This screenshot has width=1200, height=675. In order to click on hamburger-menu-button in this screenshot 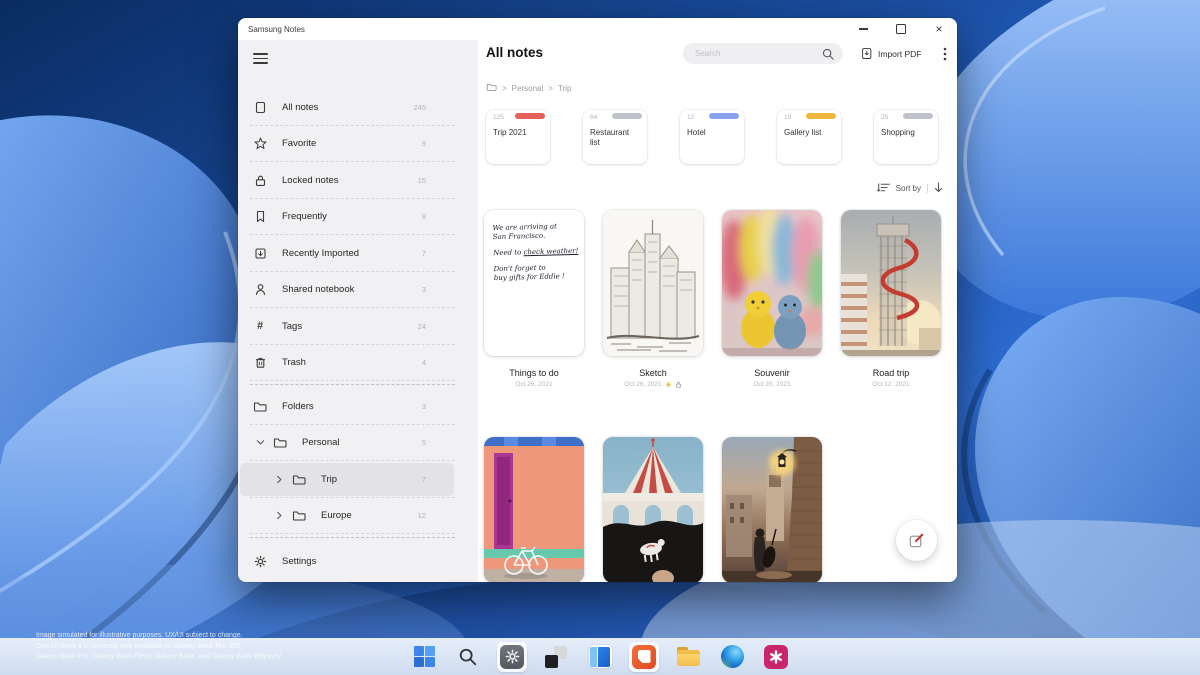, I will do `click(260, 58)`.